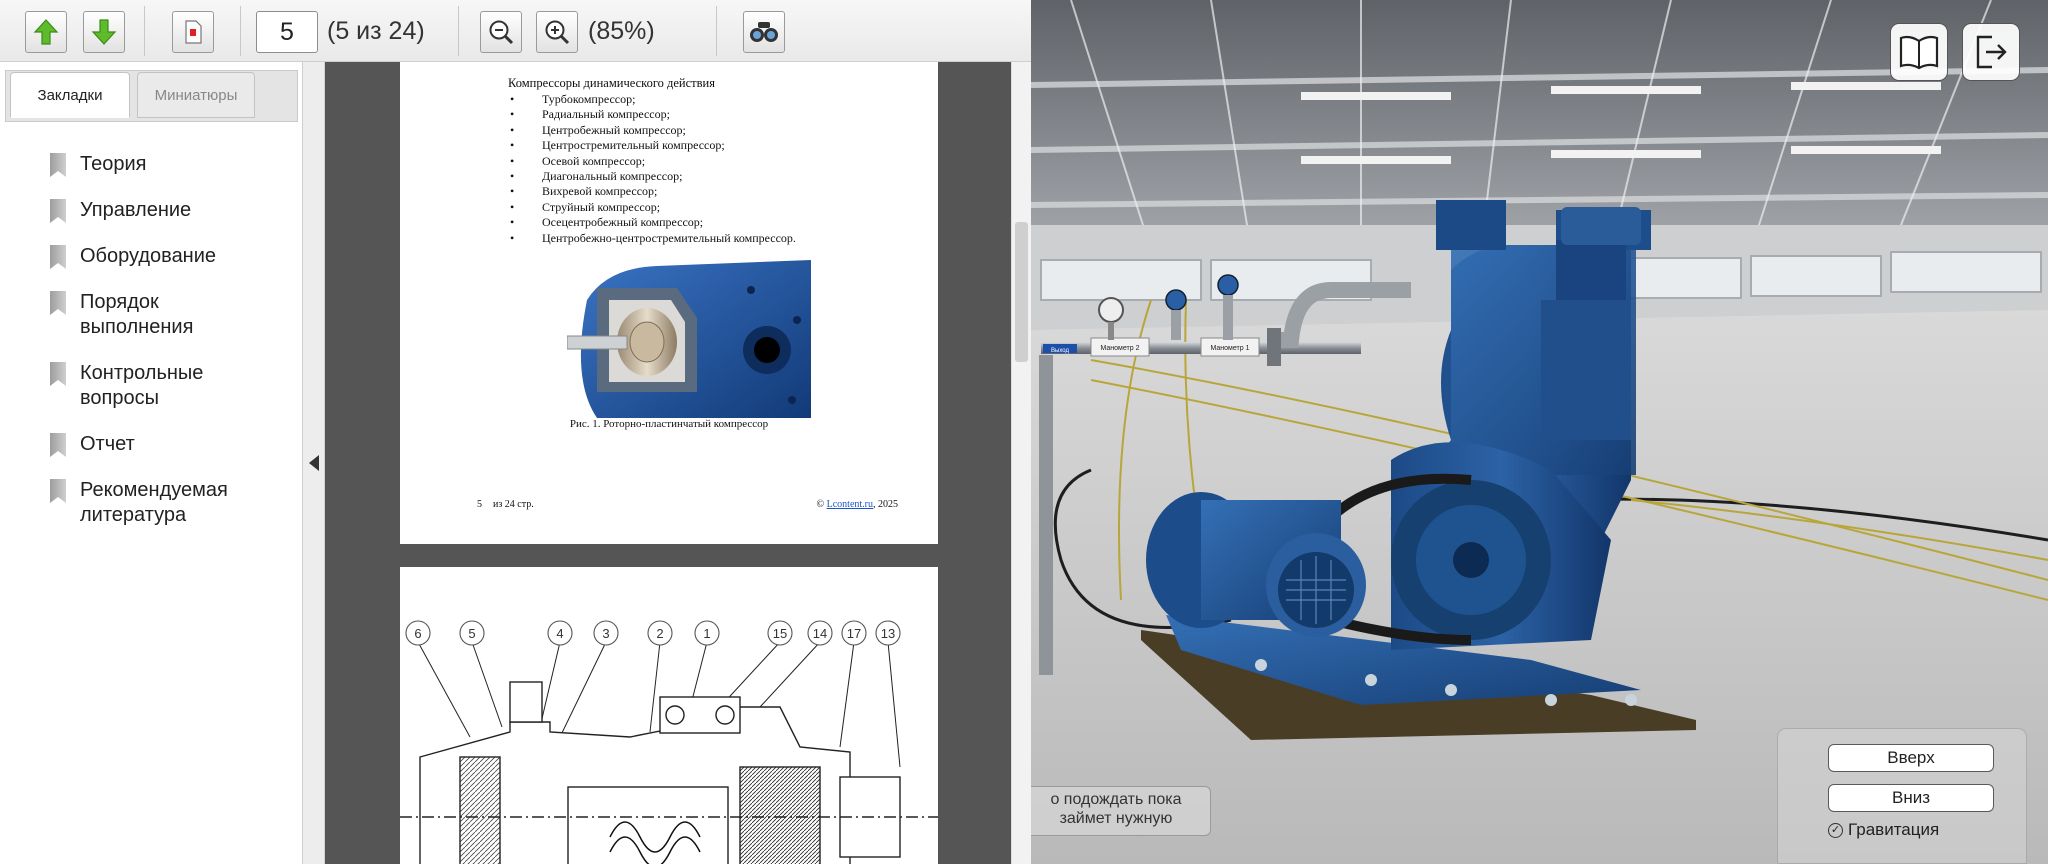 This screenshot has height=864, width=2048. Describe the element at coordinates (148, 256) in the screenshot. I see `bookmark-label: Оборудование` at that location.